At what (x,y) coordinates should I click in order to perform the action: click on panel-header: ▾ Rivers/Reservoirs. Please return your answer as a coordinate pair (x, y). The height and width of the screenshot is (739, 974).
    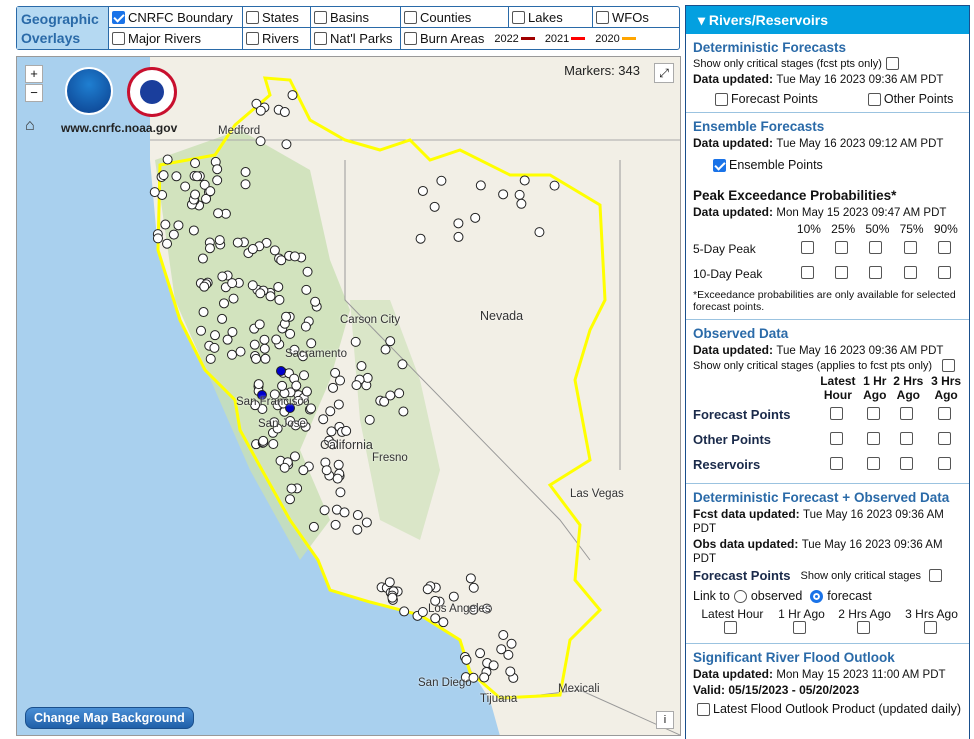
    Looking at the image, I should click on (827, 20).